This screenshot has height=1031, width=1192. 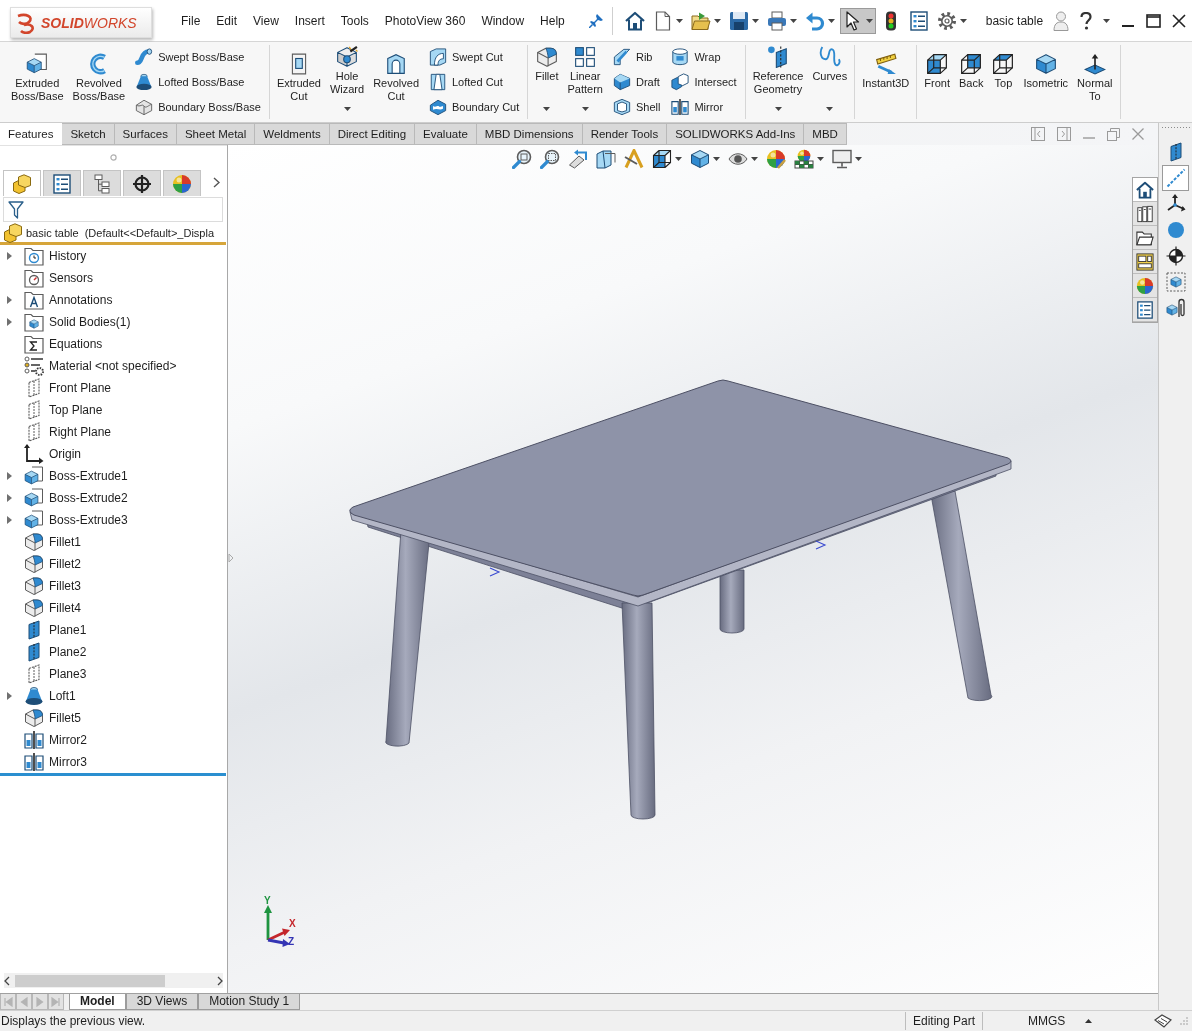 What do you see at coordinates (830, 82) in the screenshot?
I see `ribbon-button: Curves` at bounding box center [830, 82].